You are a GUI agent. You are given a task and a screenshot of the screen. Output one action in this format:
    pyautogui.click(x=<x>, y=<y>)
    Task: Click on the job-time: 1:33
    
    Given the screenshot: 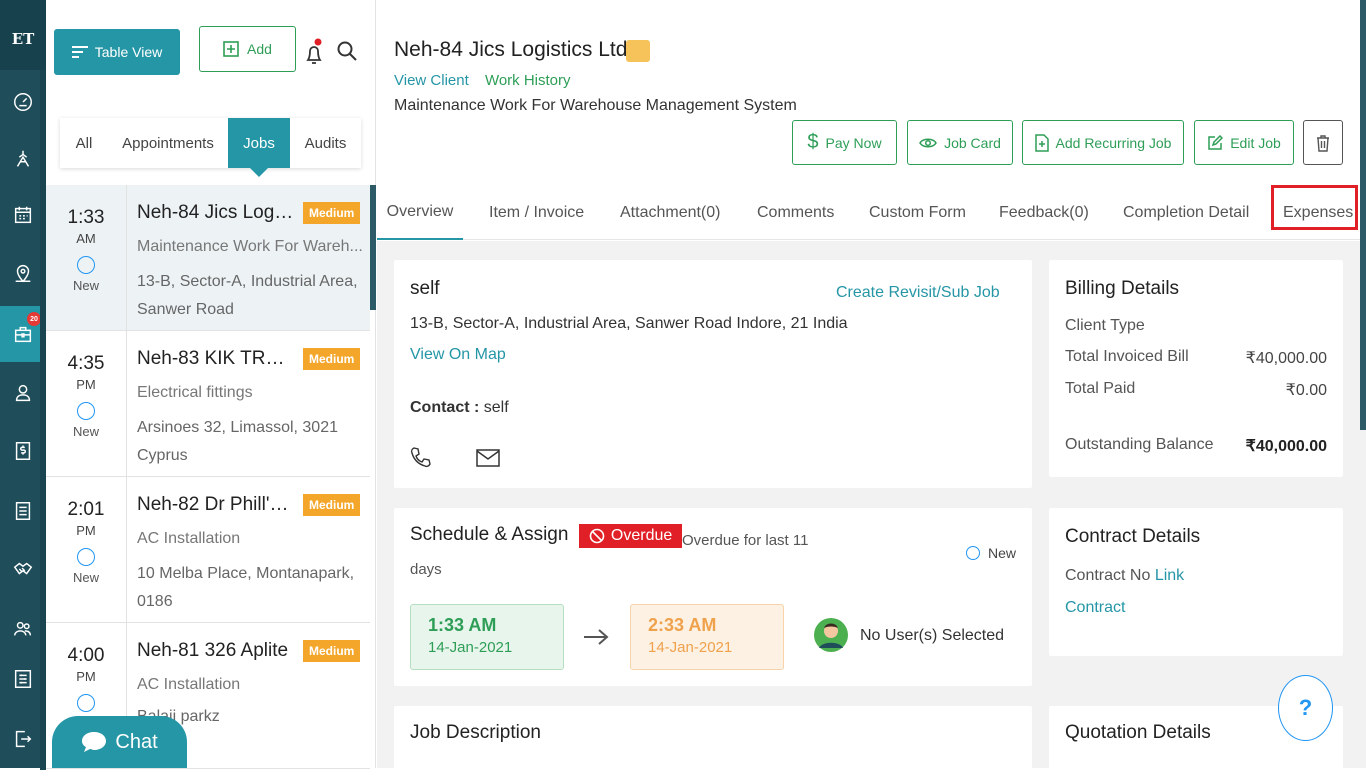 What is the action you would take?
    pyautogui.click(x=86, y=217)
    